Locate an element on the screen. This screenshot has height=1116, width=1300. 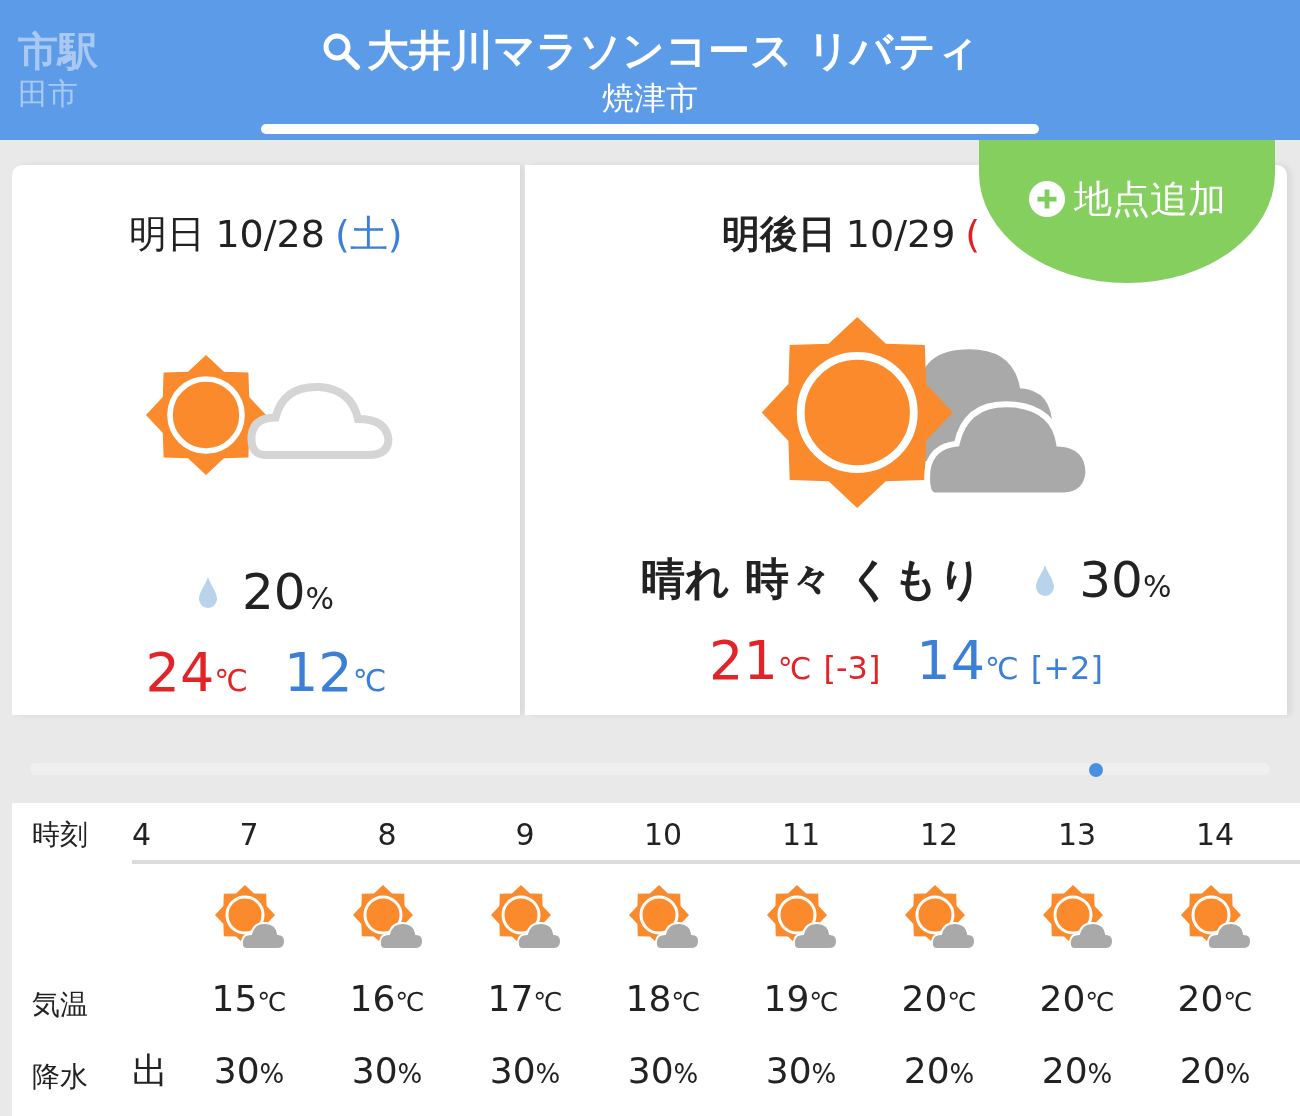
weekday-text: (土) is located at coordinates (368, 234).